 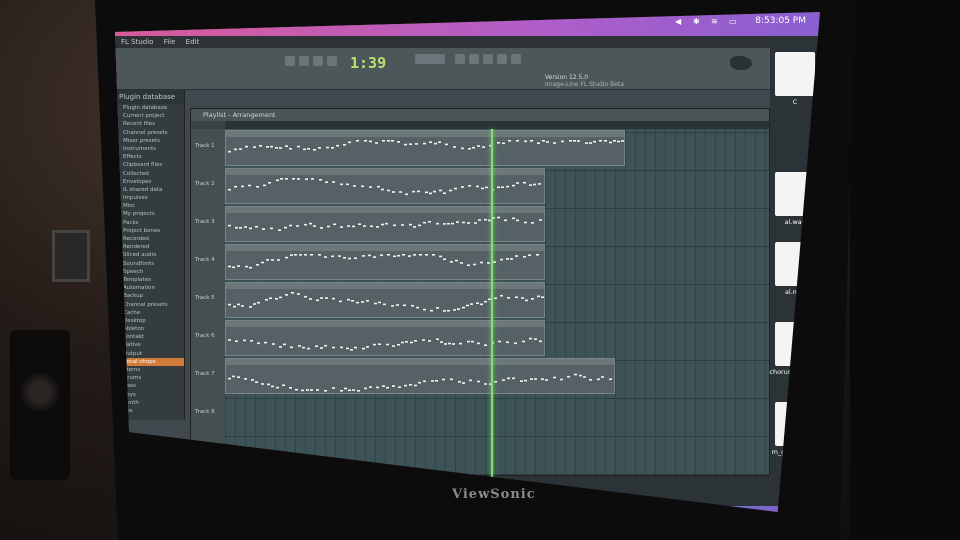 What do you see at coordinates (149, 231) in the screenshot?
I see `browser-item: Project bones` at bounding box center [149, 231].